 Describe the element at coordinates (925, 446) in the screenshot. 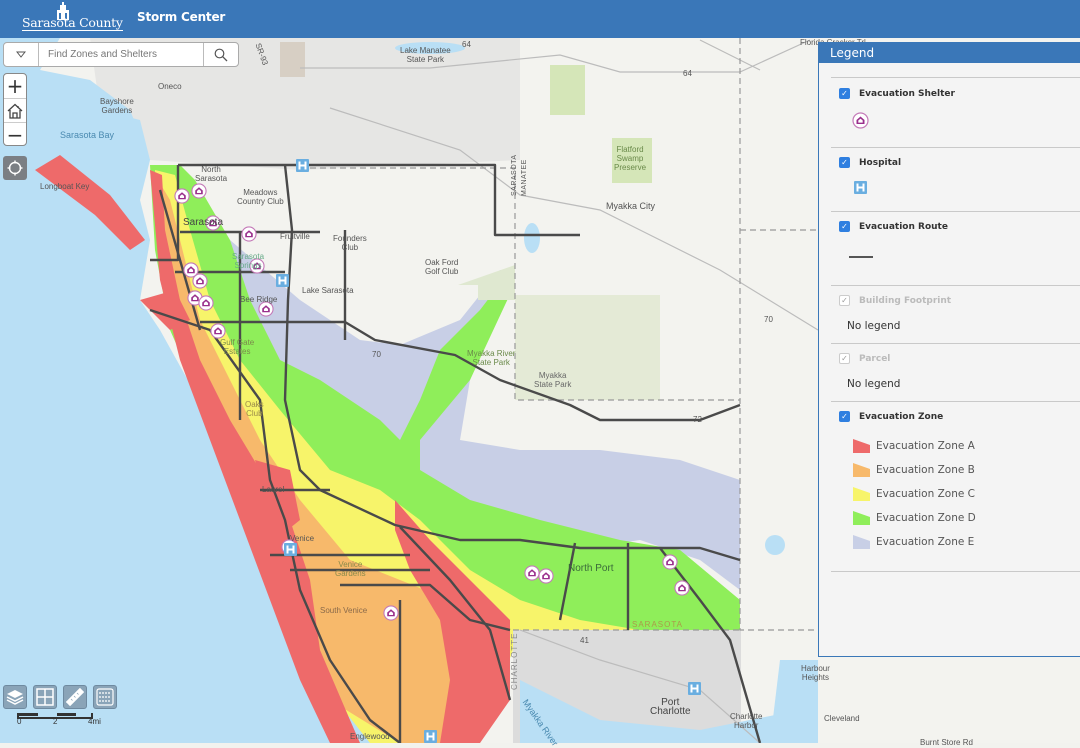

I see `zone-label: Evacuation Zone A` at that location.